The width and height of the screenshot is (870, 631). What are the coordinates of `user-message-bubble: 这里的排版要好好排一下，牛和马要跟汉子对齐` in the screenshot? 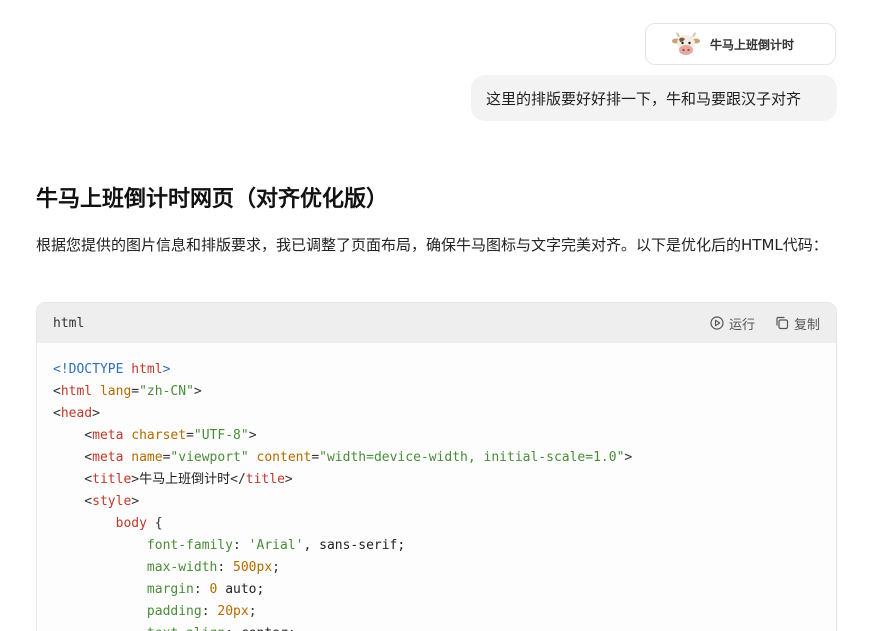 It's located at (654, 98).